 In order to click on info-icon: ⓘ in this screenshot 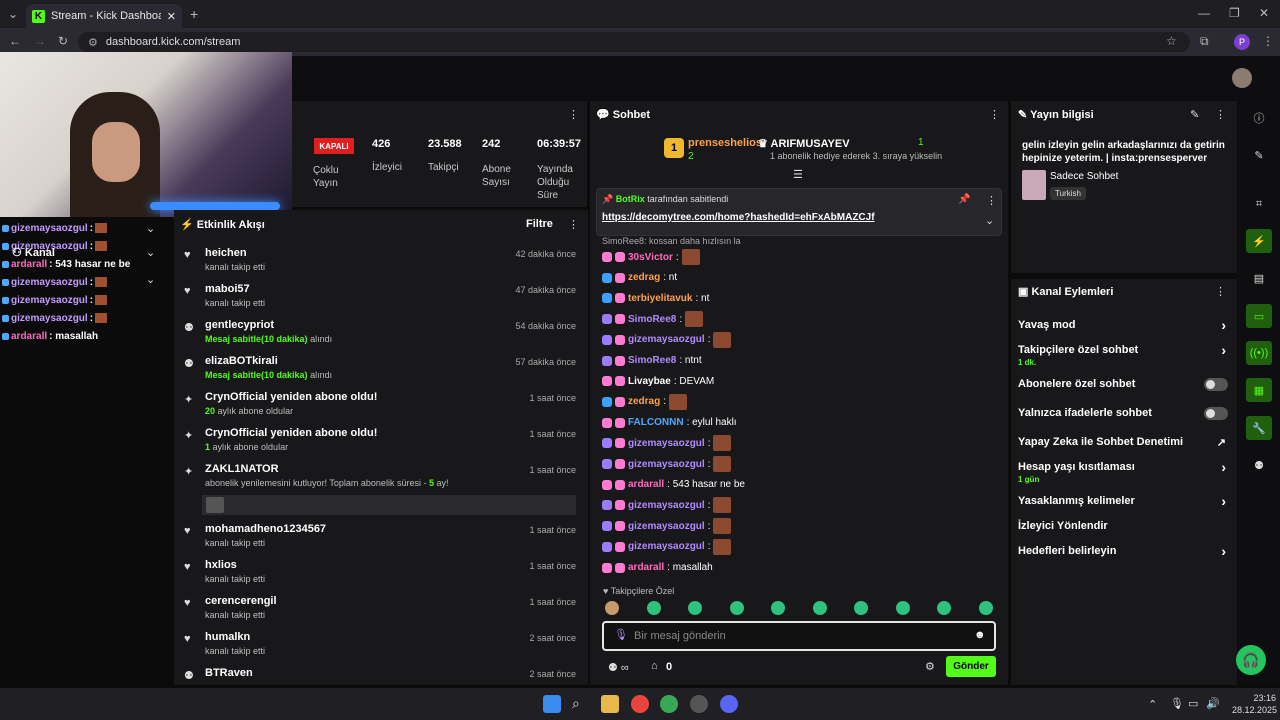, I will do `click(1259, 118)`.